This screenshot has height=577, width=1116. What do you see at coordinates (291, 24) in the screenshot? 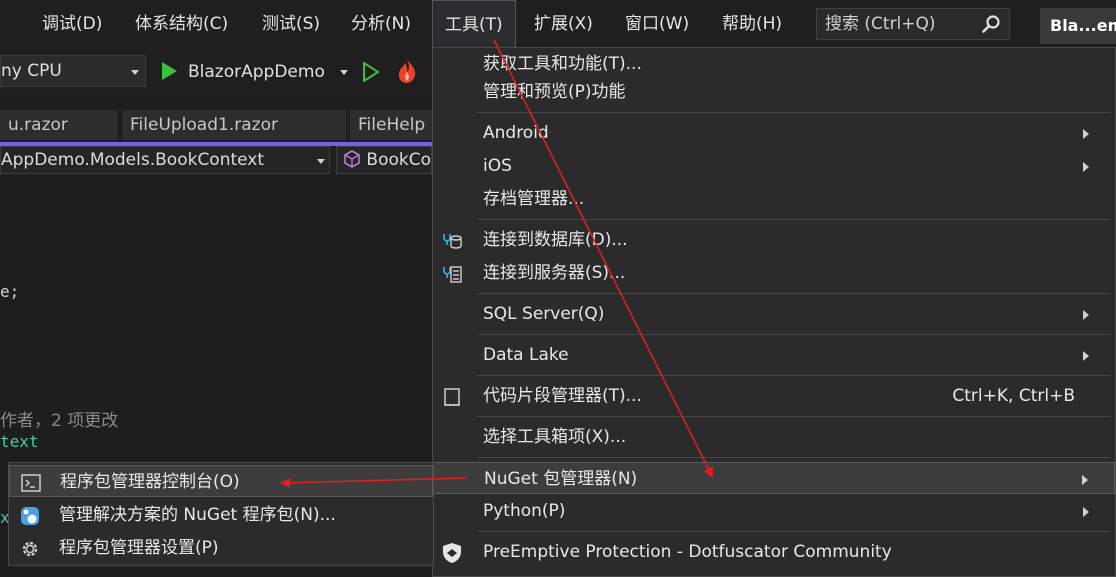
I see `menu-test: 测试(S)` at bounding box center [291, 24].